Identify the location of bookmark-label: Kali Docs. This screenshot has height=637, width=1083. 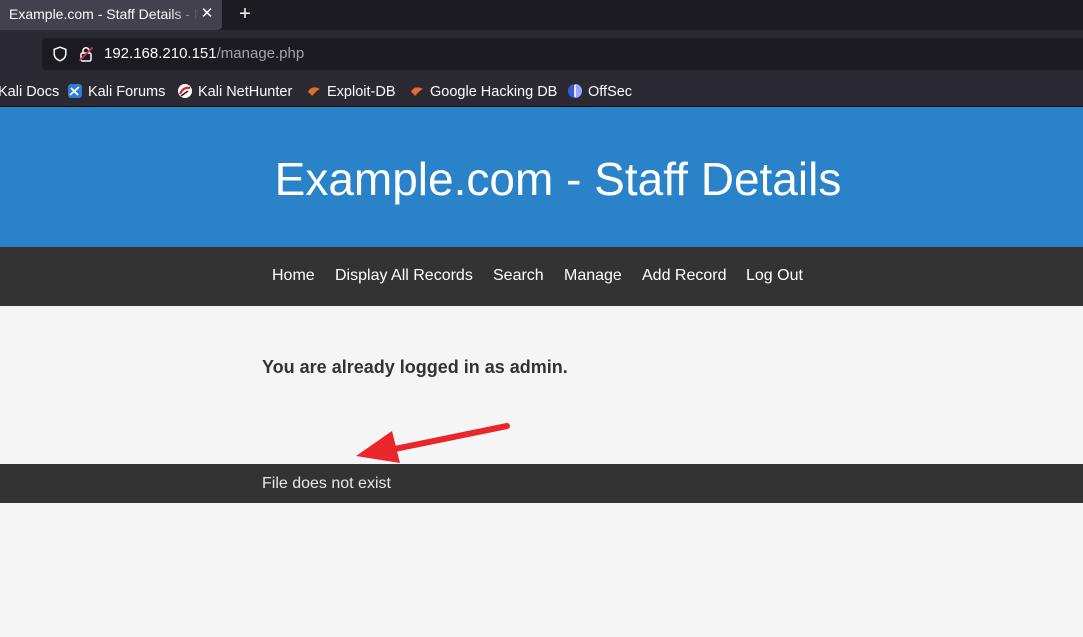
(30, 92).